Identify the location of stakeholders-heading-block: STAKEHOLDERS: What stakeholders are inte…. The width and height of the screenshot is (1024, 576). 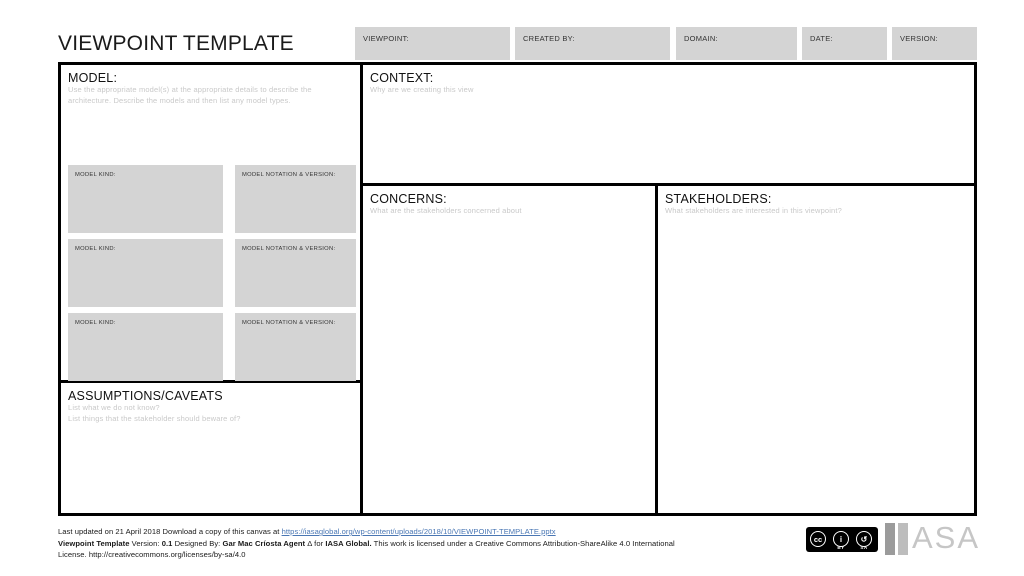
(816, 204).